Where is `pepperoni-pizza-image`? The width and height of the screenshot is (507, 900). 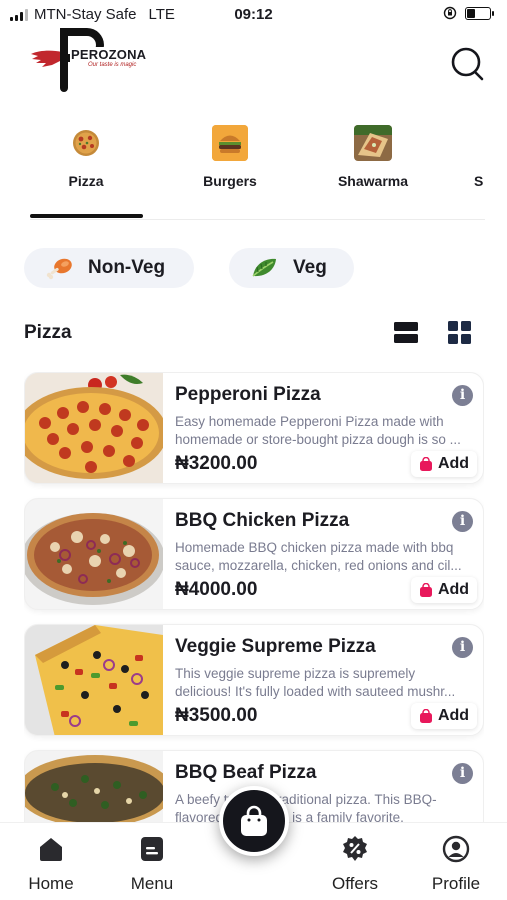 pepperoni-pizza-image is located at coordinates (94, 428).